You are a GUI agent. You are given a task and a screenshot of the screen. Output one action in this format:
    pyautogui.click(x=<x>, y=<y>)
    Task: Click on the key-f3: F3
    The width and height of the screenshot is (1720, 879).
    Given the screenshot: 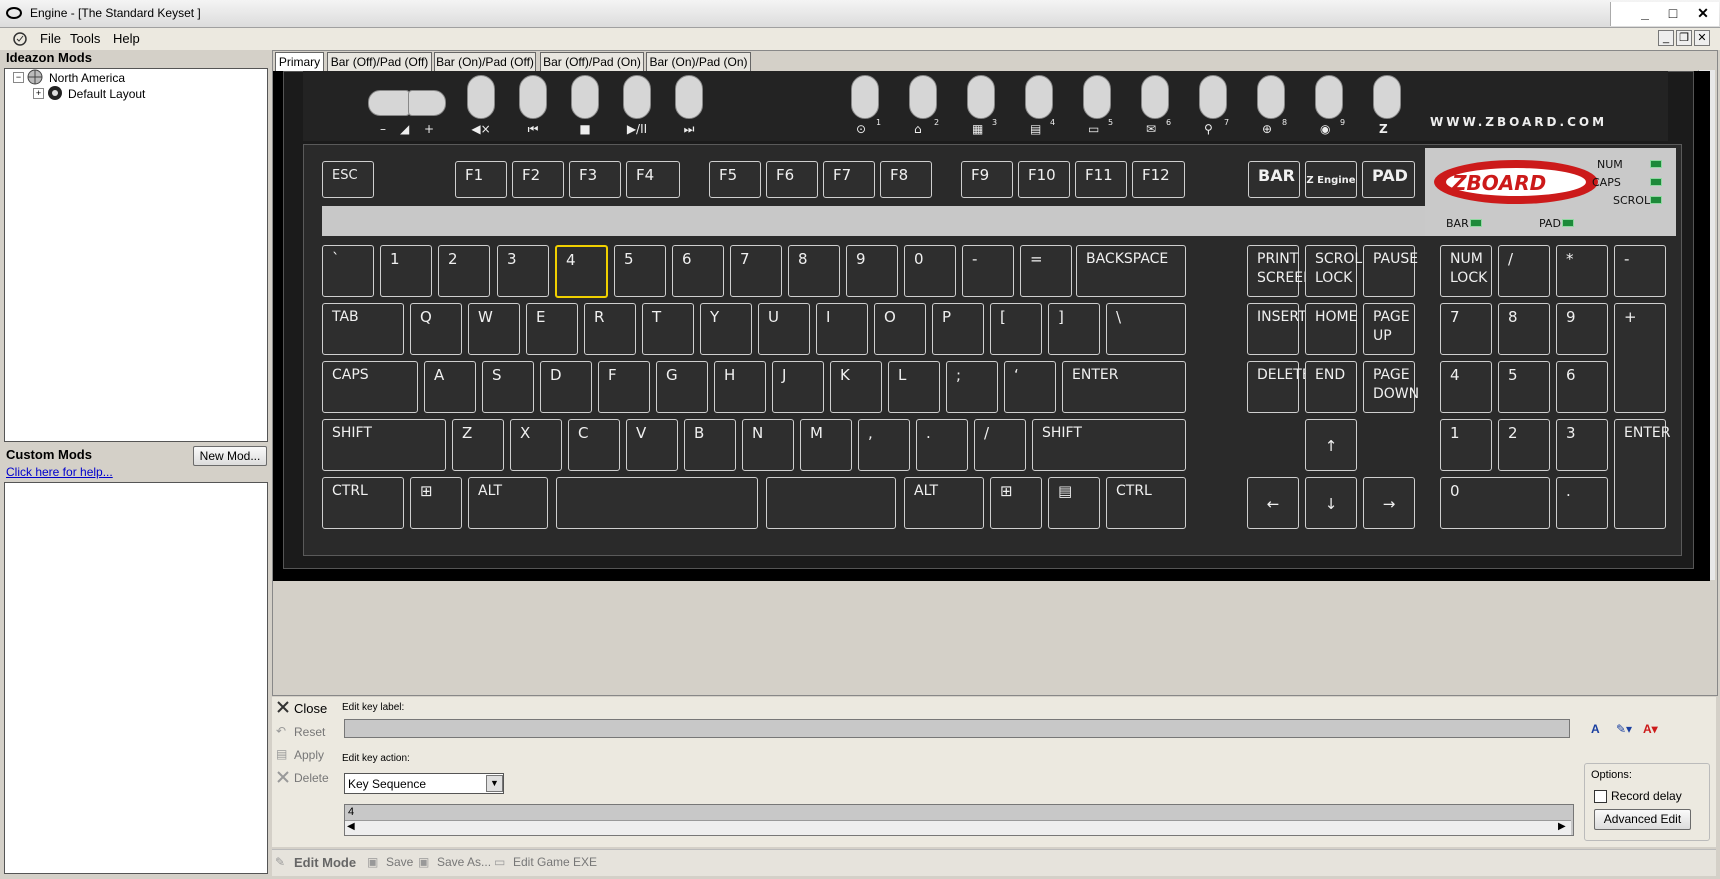 What is the action you would take?
    pyautogui.click(x=595, y=179)
    